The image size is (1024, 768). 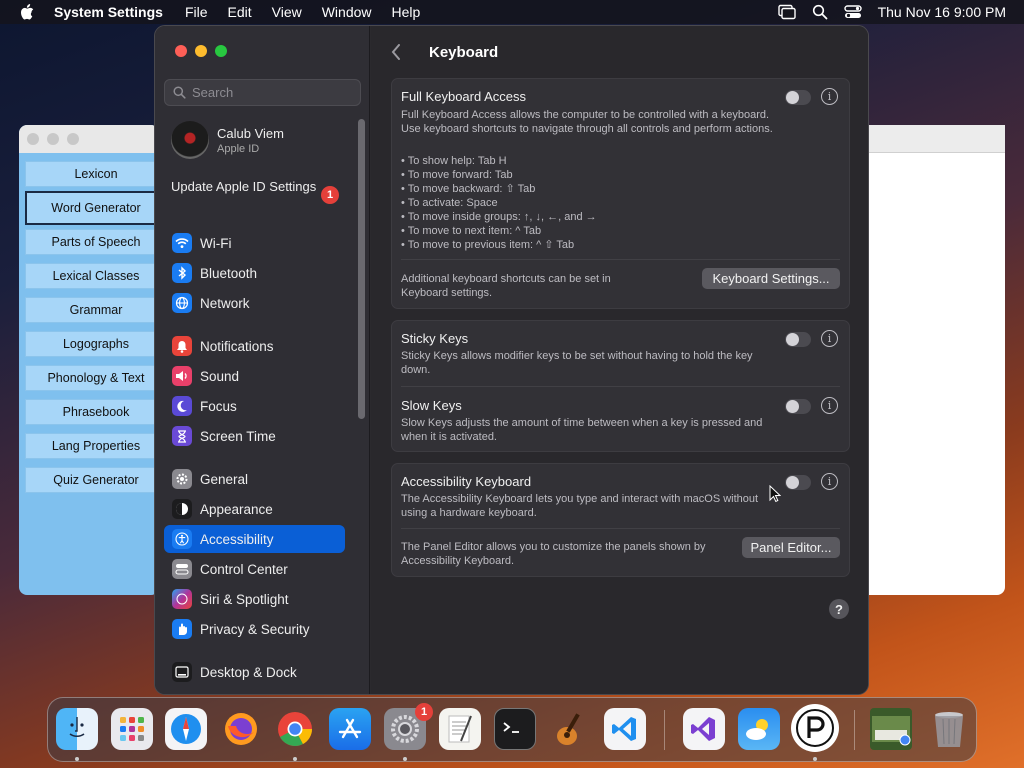 I want to click on vscode-icon, so click(x=625, y=729).